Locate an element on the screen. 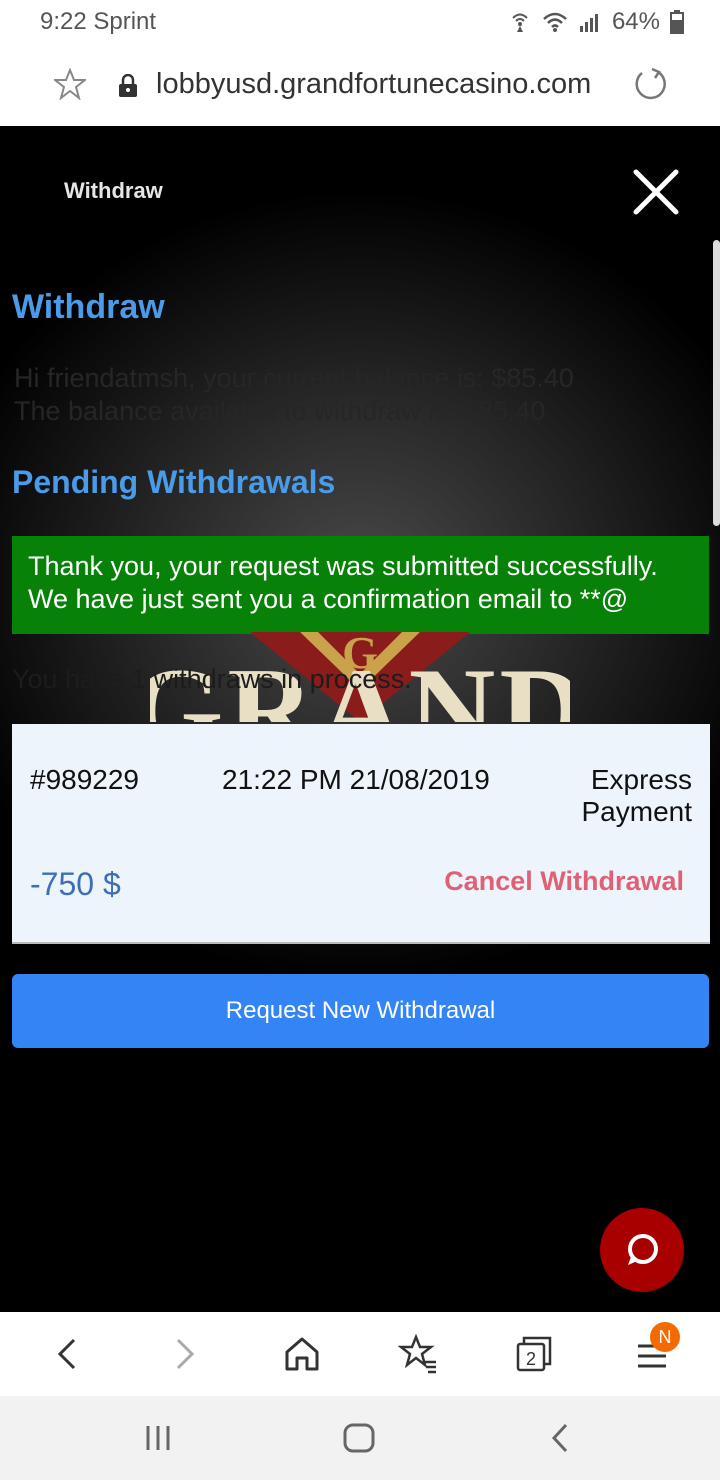  system-navigation-bar is located at coordinates (360, 1438).